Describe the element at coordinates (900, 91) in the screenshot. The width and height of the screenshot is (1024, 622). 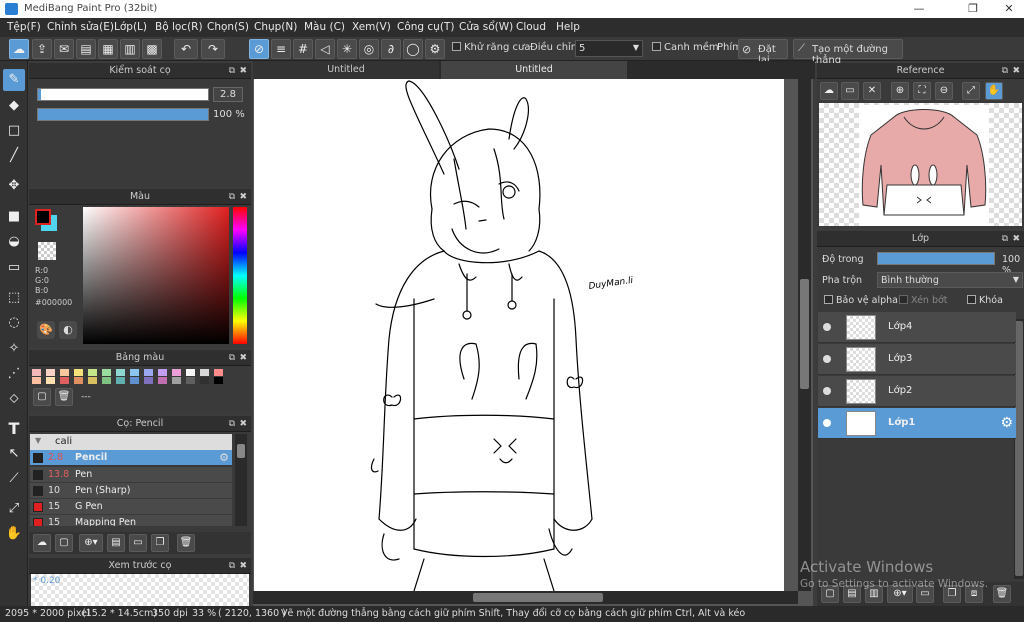
I see `zoom-in-icon: ⊕` at that location.